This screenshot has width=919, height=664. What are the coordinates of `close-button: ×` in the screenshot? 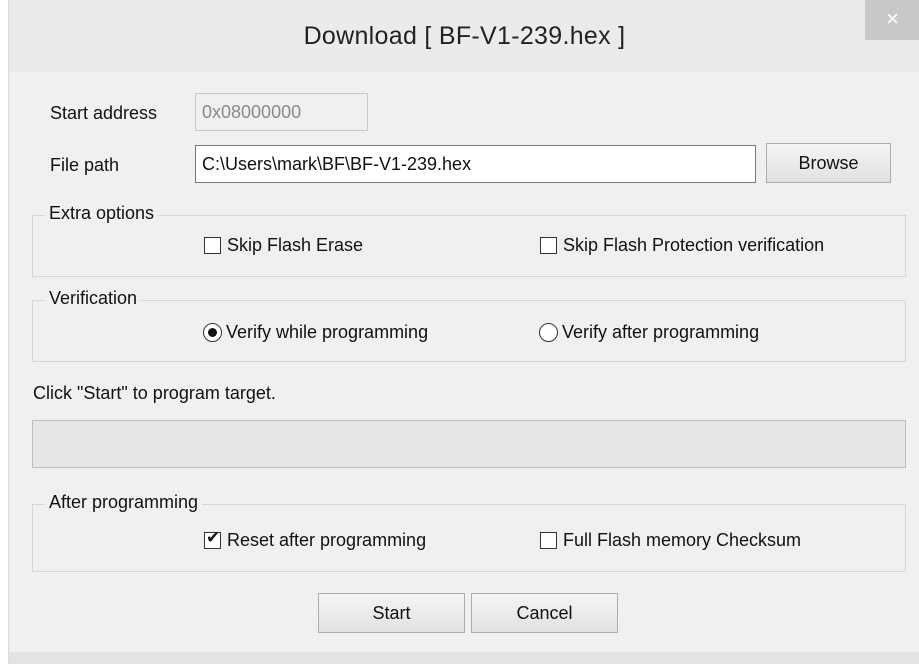 It's located at (892, 20).